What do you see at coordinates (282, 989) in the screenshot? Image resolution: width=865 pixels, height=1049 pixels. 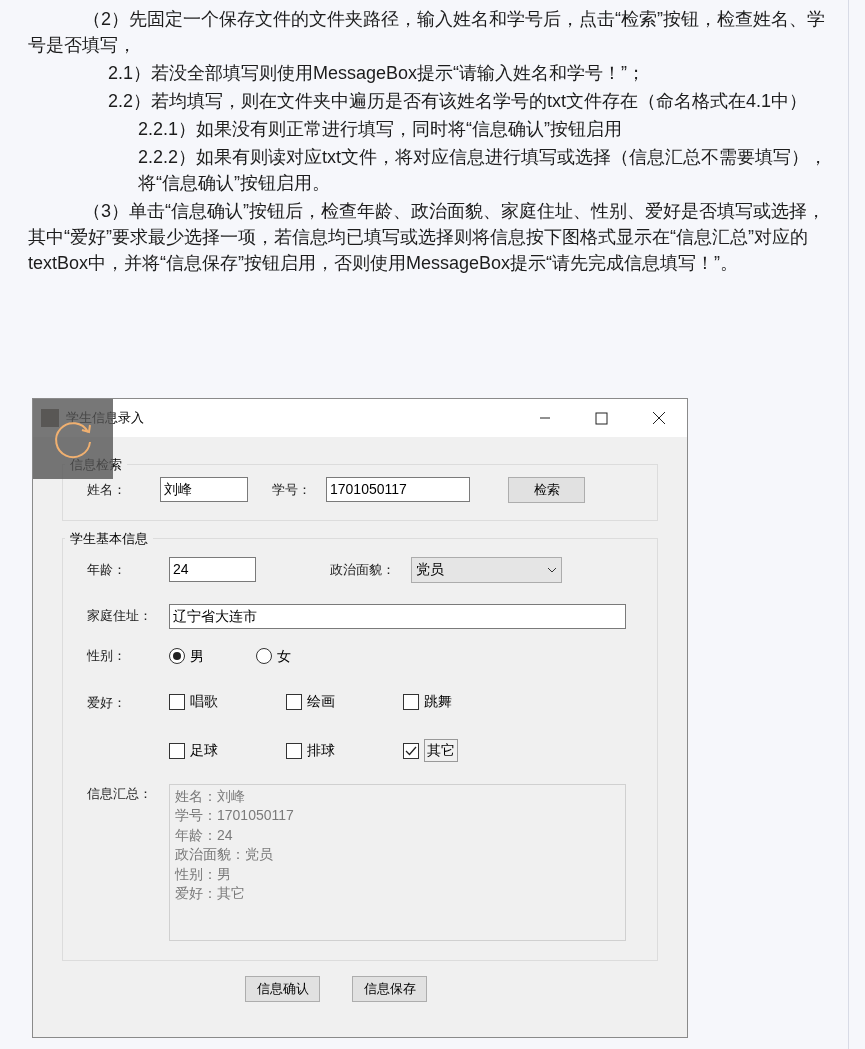 I see `form-button: 信息确认` at bounding box center [282, 989].